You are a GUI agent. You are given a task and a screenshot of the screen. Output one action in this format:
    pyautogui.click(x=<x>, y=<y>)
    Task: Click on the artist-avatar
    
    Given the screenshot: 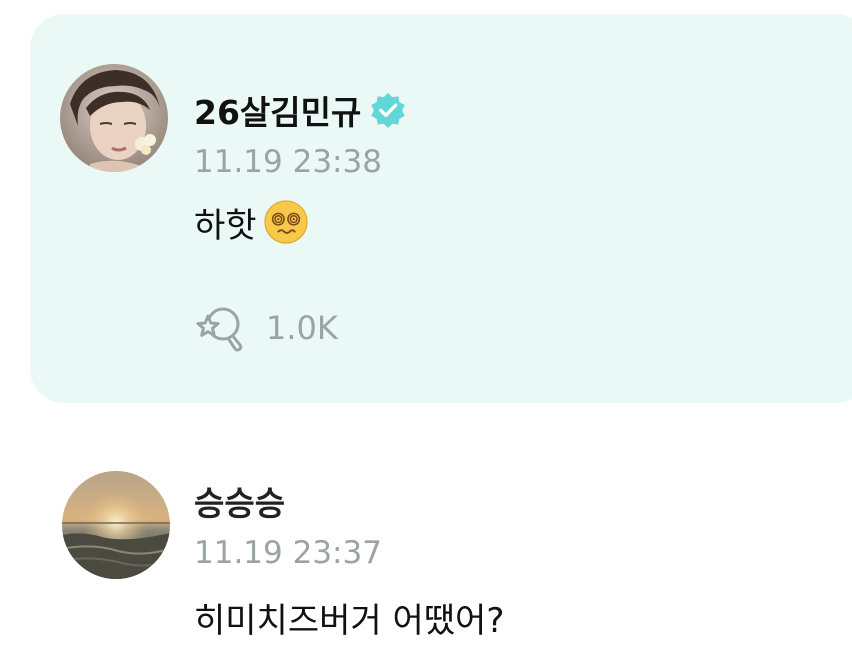 What is the action you would take?
    pyautogui.click(x=114, y=118)
    